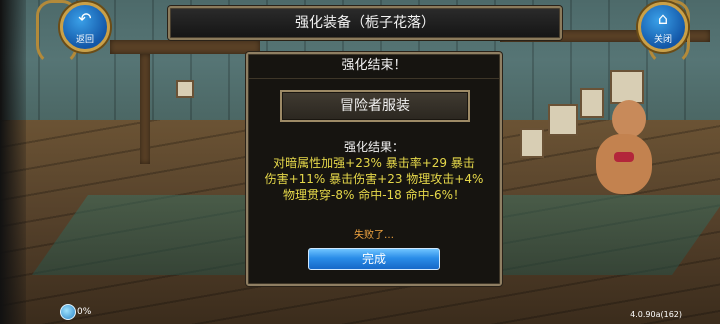 The height and width of the screenshot is (324, 720). I want to click on version-label: 4.0.90a(162), so click(656, 314).